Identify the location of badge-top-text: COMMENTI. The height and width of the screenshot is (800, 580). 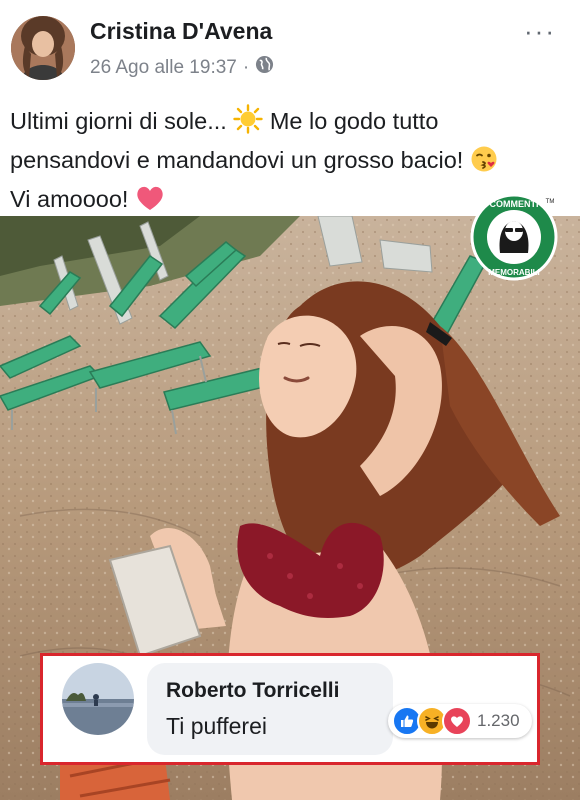
(514, 204).